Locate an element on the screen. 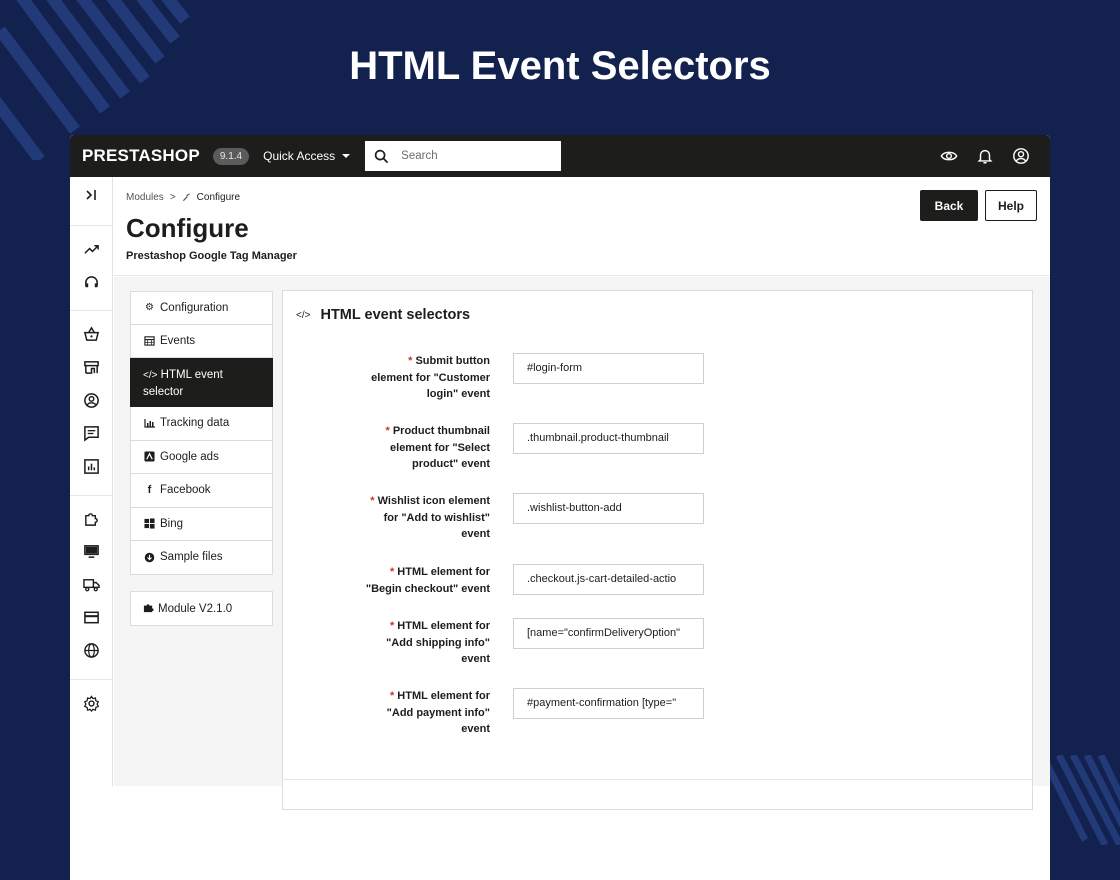 The height and width of the screenshot is (880, 1120). tab-label: Tracking data is located at coordinates (195, 423).